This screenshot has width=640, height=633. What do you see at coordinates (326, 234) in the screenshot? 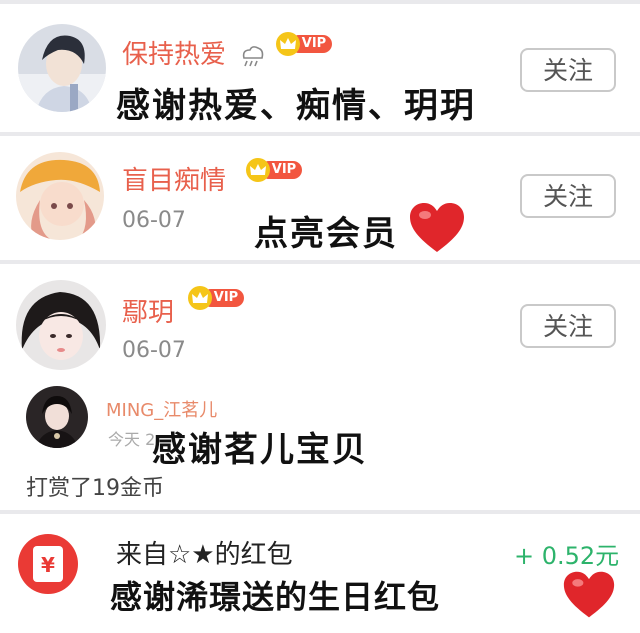
I see `caption: 点亮会员` at bounding box center [326, 234].